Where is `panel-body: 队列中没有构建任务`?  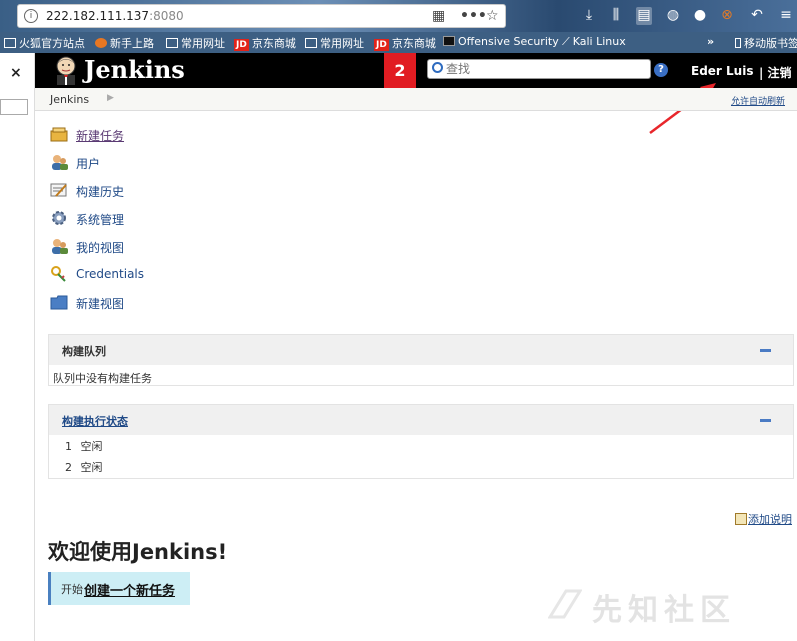 panel-body: 队列中没有构建任务 is located at coordinates (421, 378).